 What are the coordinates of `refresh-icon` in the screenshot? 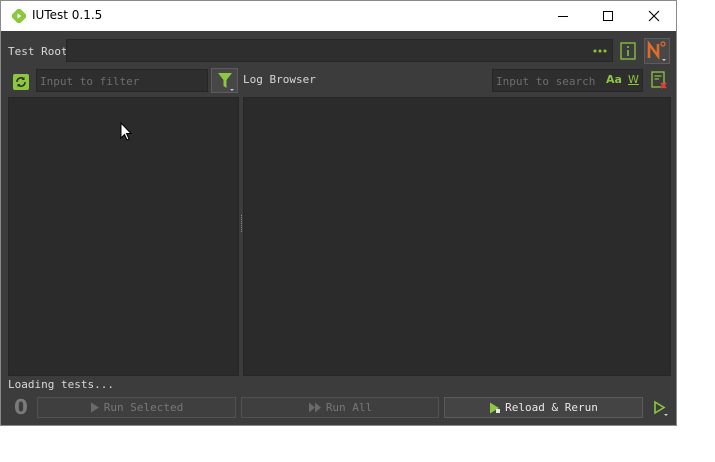 It's located at (21, 82).